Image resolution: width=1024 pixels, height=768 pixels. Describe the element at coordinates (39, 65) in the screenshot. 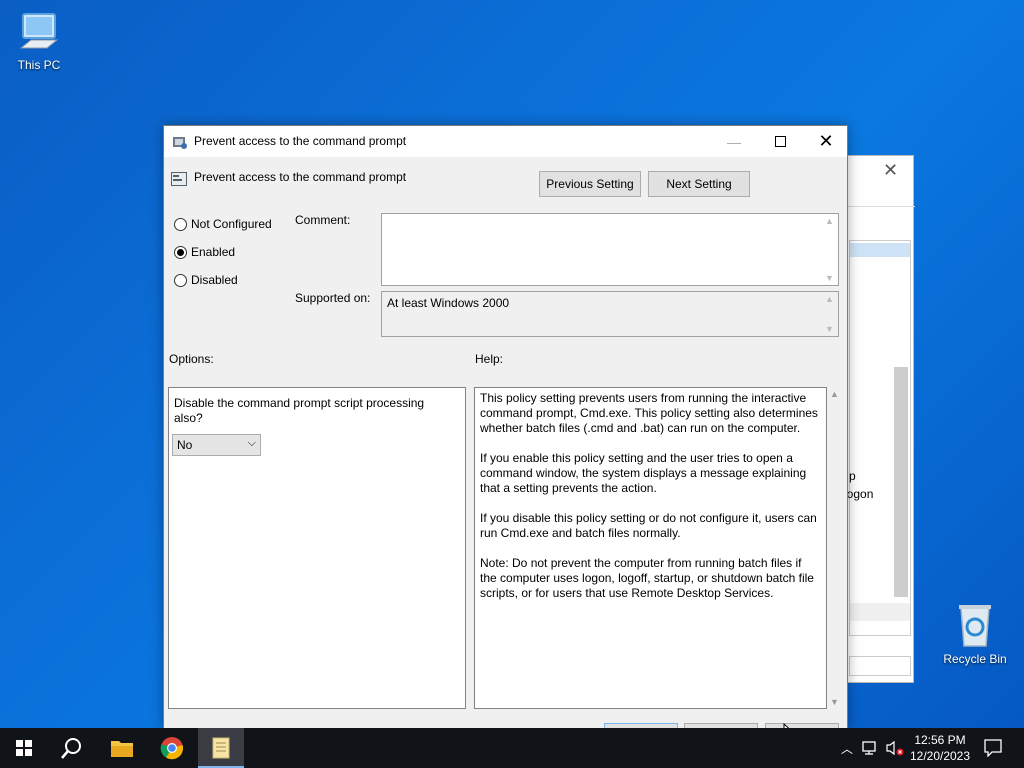

I see `desktop-icon-label: This PC` at that location.